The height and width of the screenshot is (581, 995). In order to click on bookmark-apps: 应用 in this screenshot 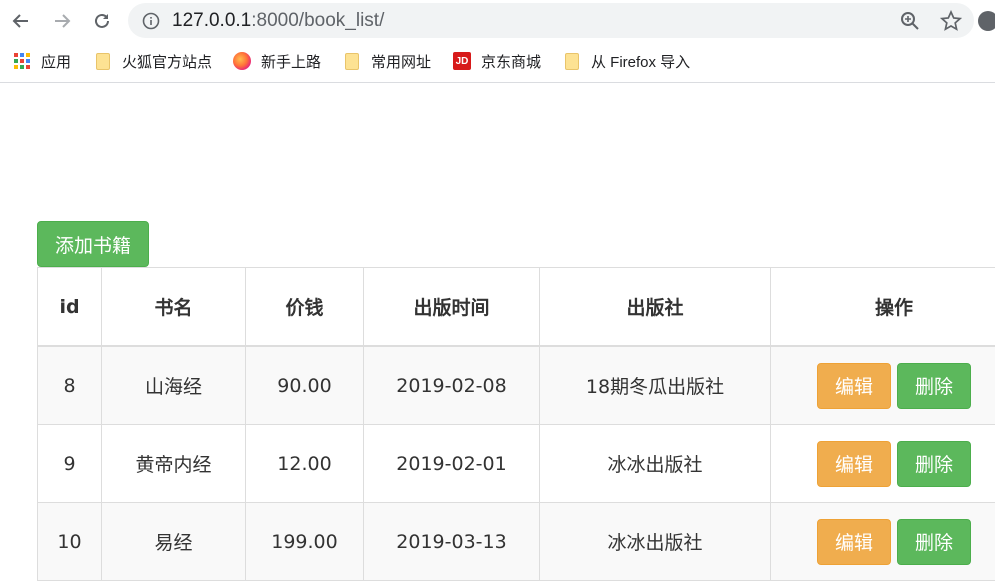, I will do `click(42, 61)`.